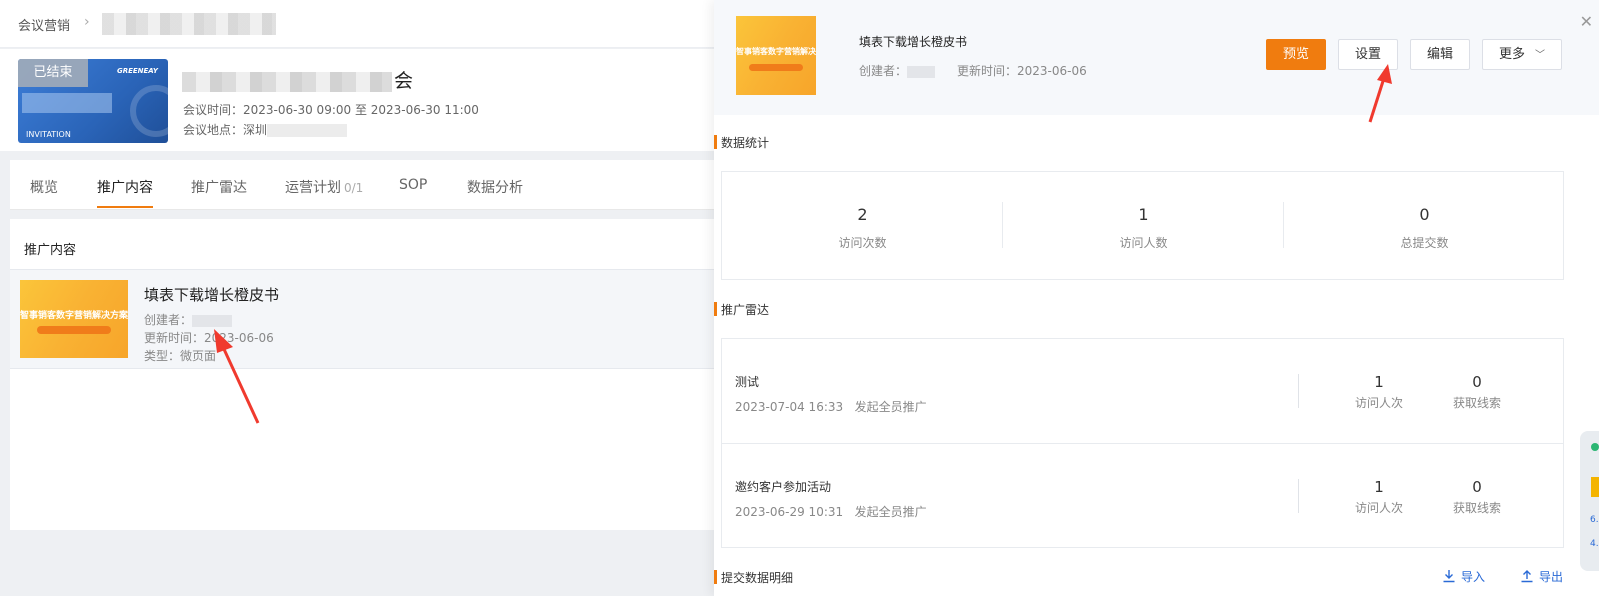  I want to click on radar-time-value: 2023-06-29 10:31, so click(789, 512).